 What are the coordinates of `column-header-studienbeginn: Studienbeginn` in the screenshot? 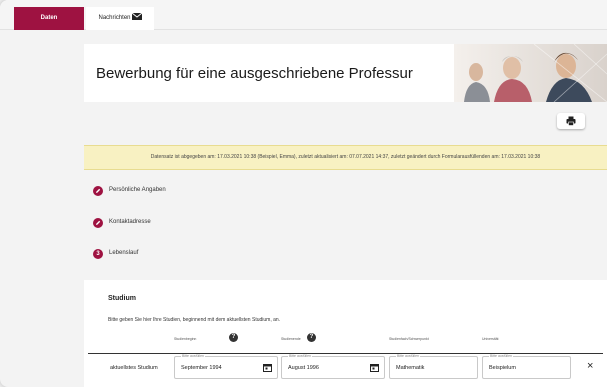 It's located at (185, 339).